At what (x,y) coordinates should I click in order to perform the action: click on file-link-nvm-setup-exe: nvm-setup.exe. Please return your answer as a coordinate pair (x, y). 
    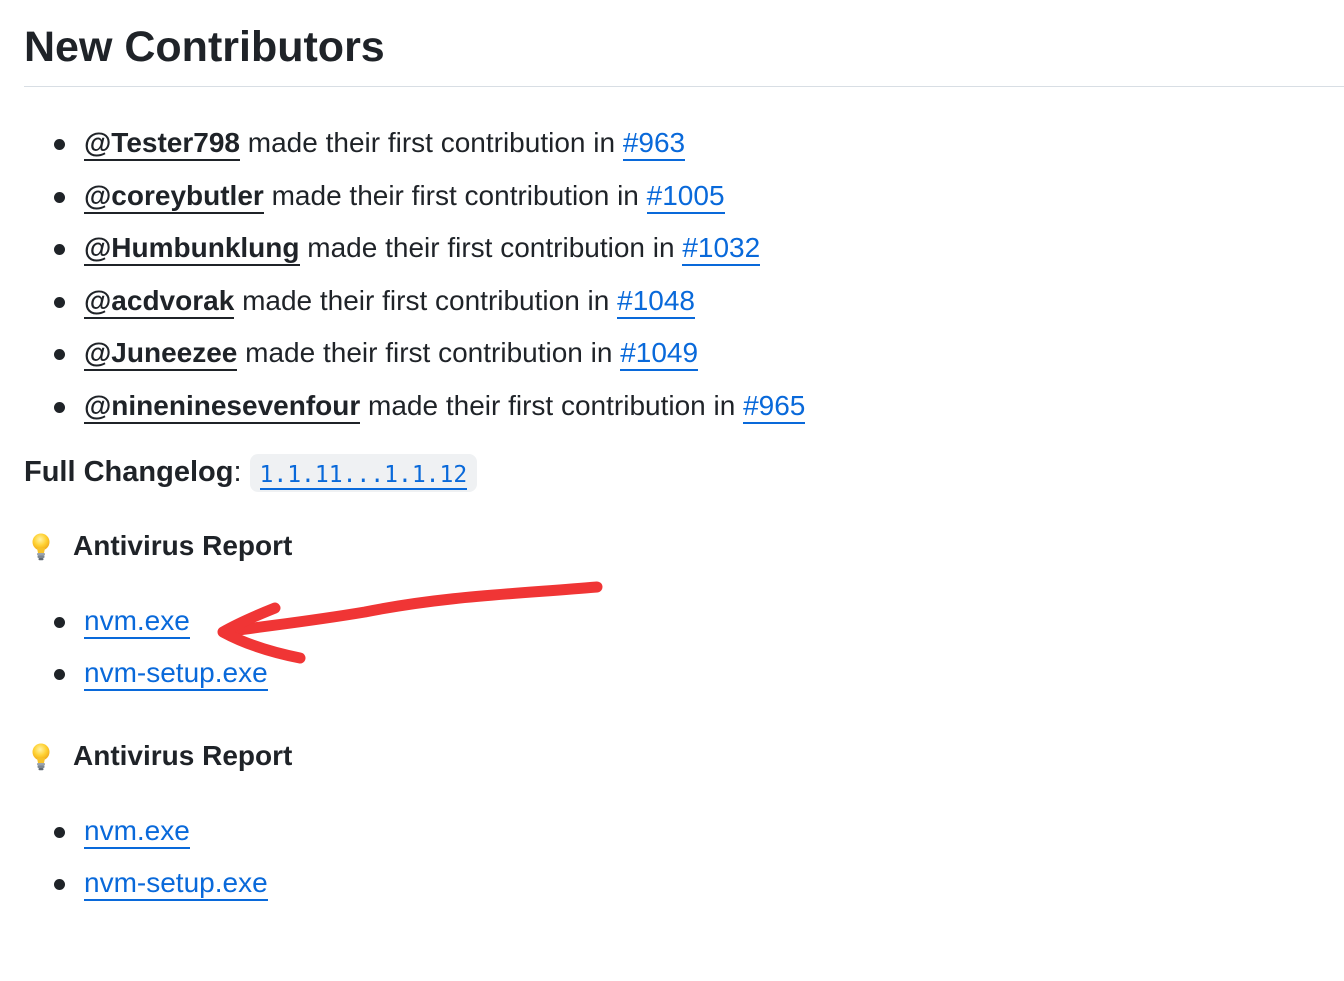
    Looking at the image, I should click on (176, 884).